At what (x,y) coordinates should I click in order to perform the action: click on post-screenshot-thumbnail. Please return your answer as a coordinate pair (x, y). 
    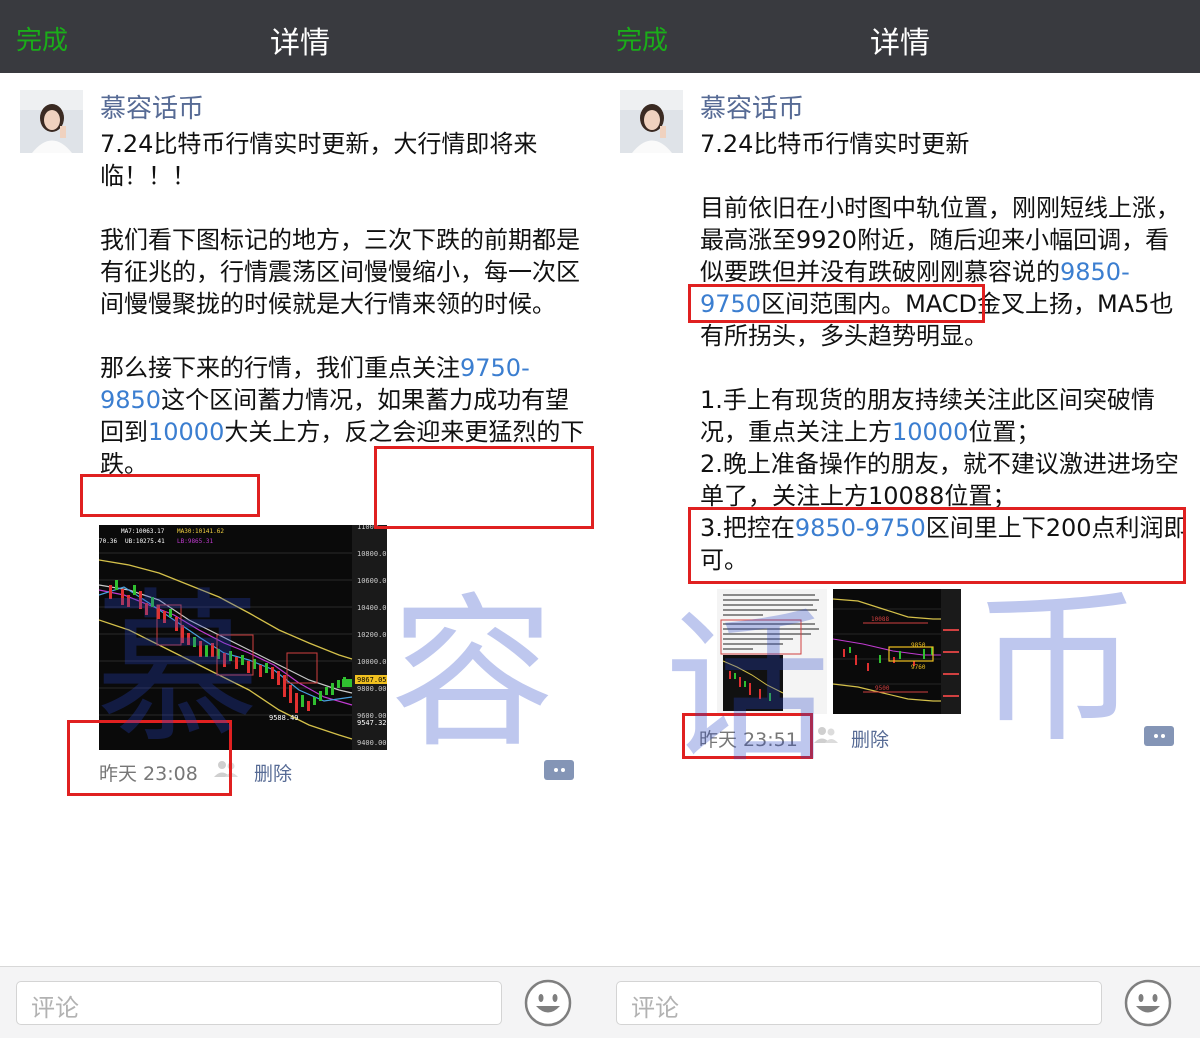
    Looking at the image, I should click on (772, 651).